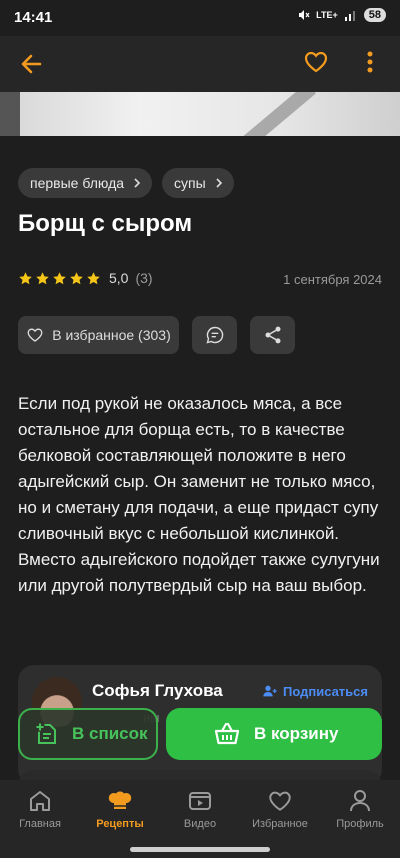  I want to click on add-to-list-label: В список, so click(110, 733).